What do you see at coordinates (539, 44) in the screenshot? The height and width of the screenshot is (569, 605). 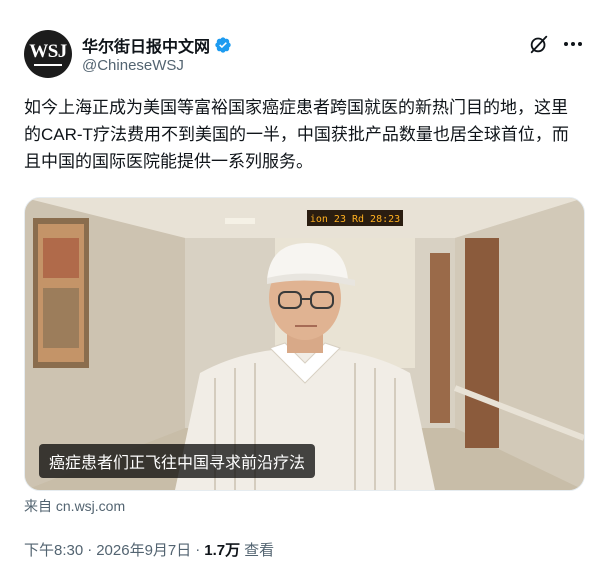 I see `grok-icon` at bounding box center [539, 44].